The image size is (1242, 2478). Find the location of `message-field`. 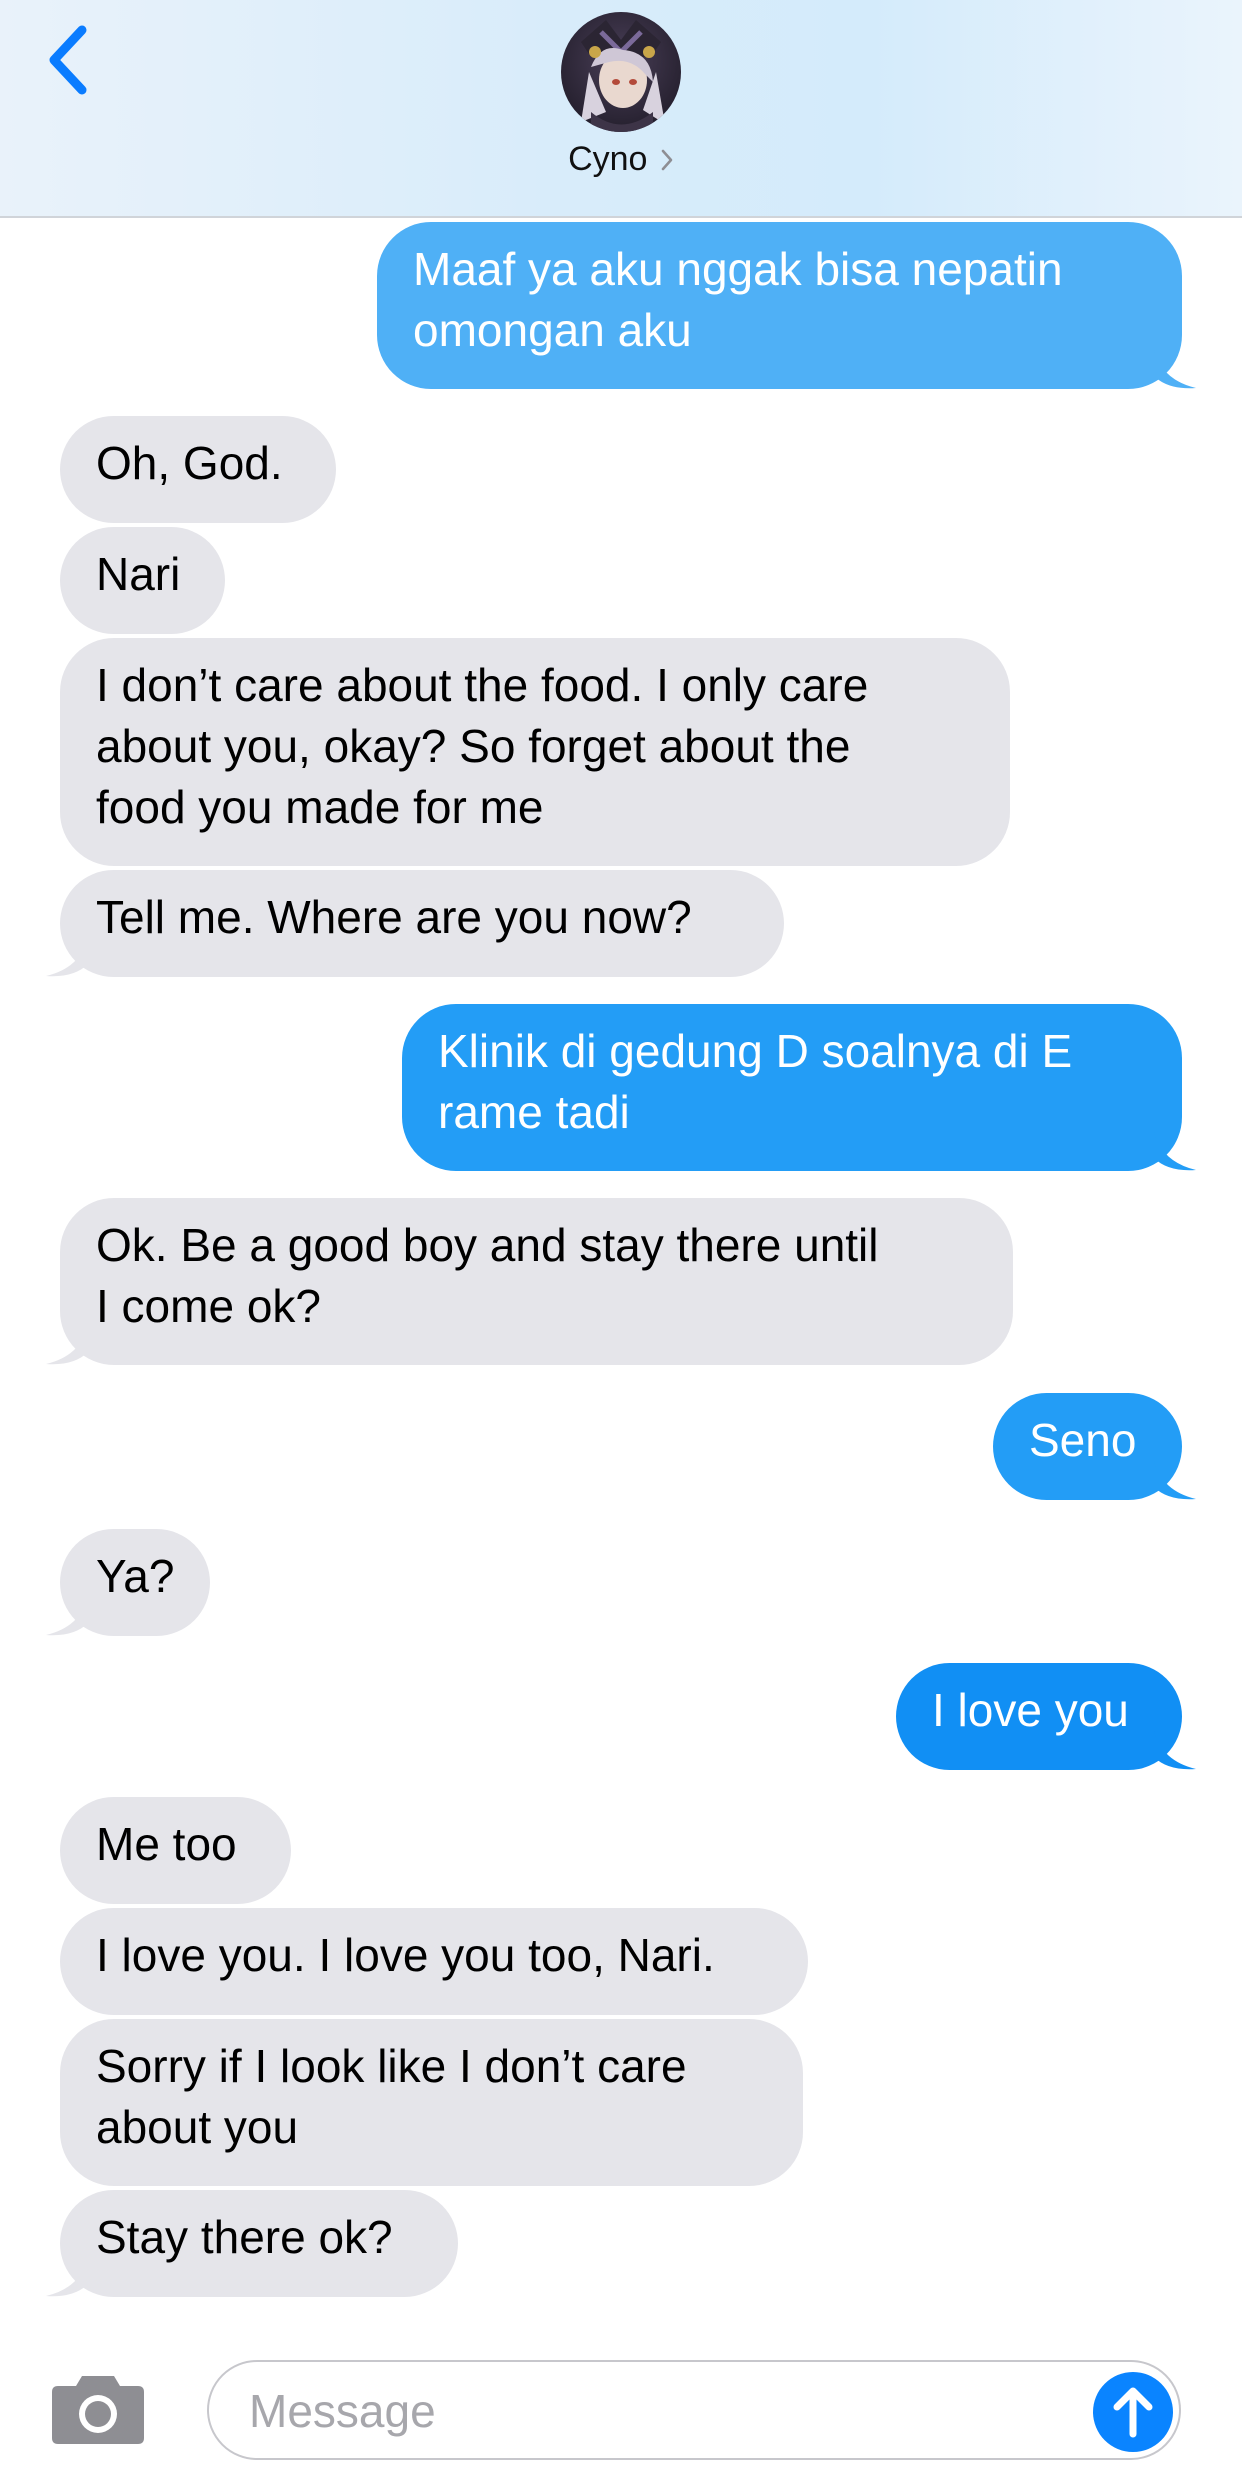

message-field is located at coordinates (694, 2410).